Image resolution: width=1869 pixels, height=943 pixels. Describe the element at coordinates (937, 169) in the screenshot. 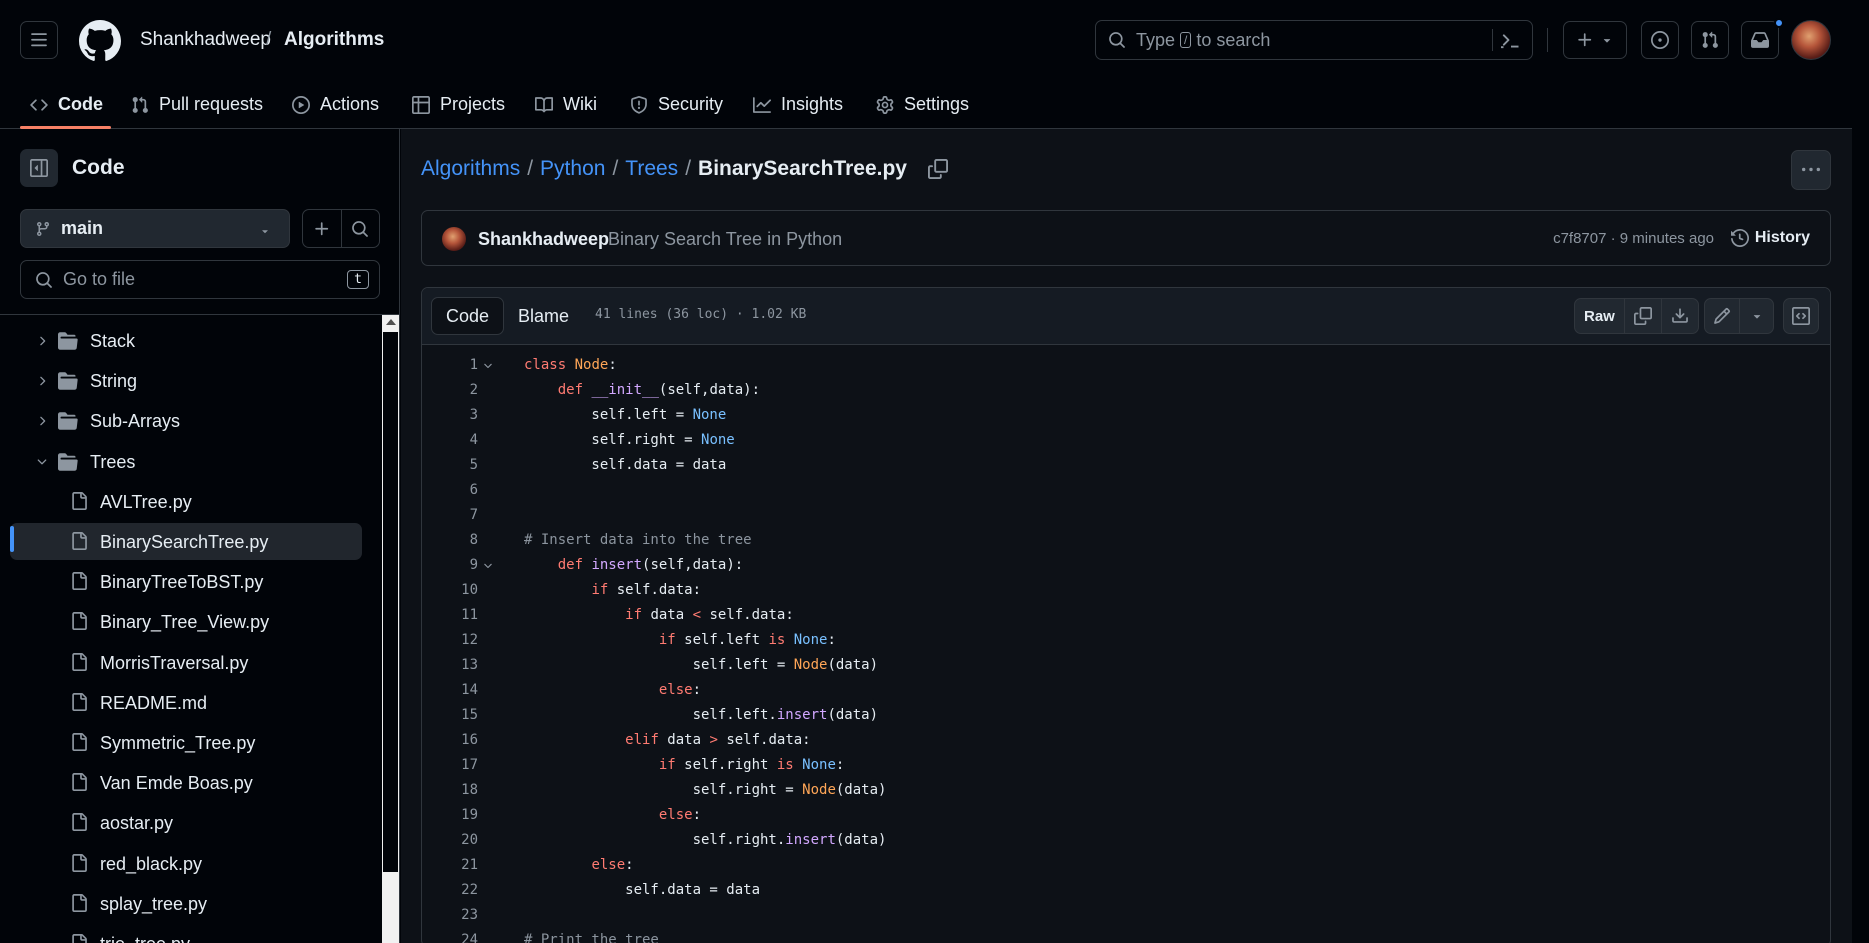

I see `copy-path-icon` at that location.